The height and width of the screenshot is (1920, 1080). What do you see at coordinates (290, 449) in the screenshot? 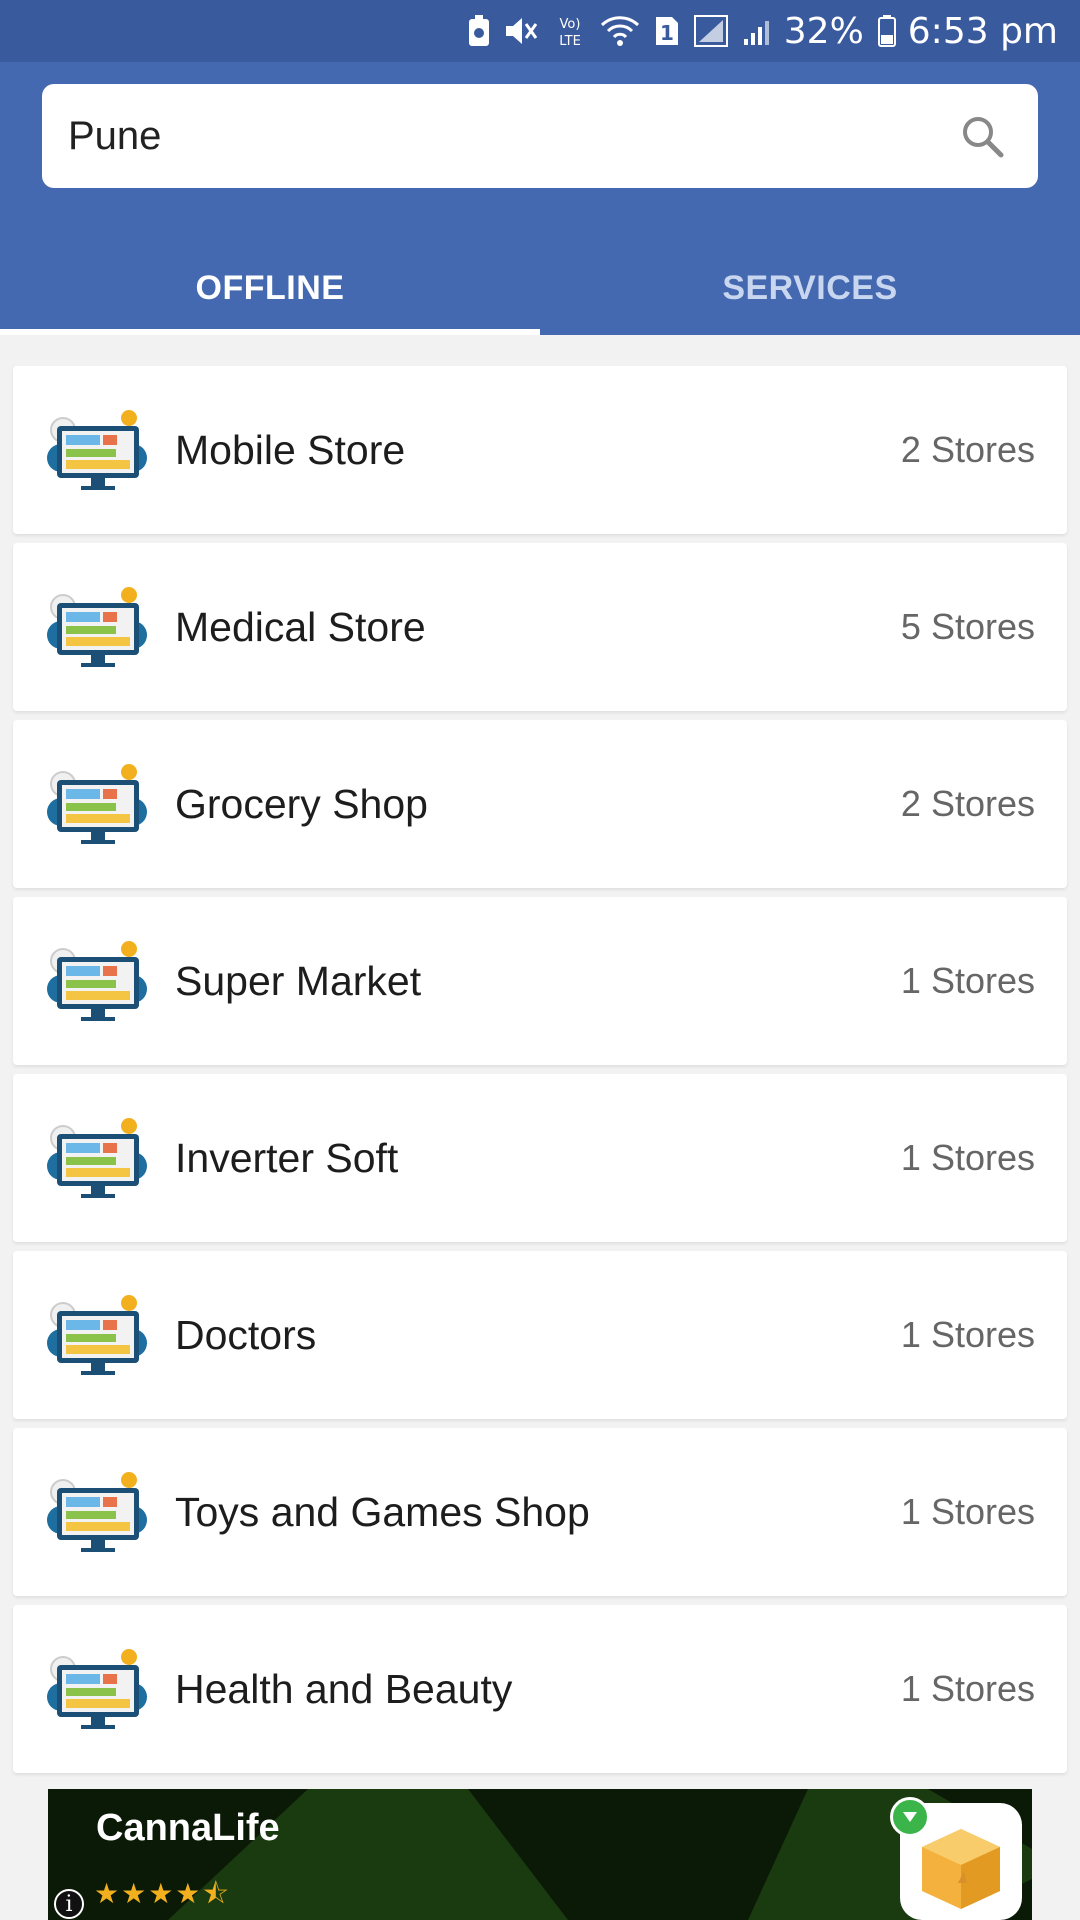
I see `category-name: Mobile Store` at bounding box center [290, 449].